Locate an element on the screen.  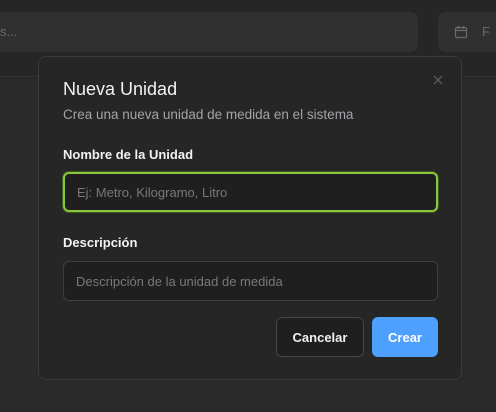
background-date-label: F is located at coordinates (486, 31).